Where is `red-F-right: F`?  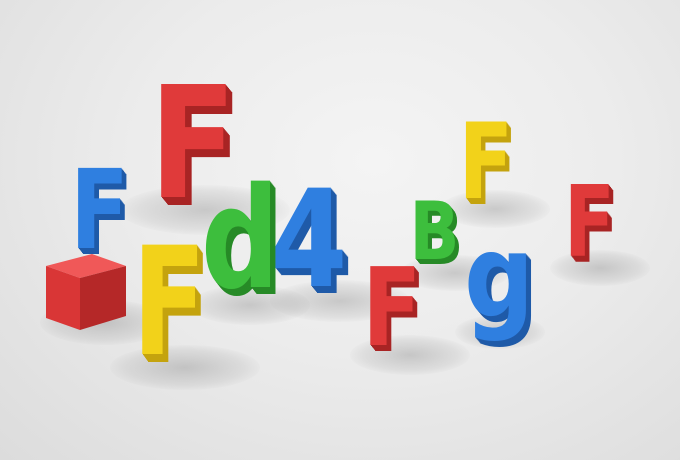
red-F-right: F is located at coordinates (589, 223).